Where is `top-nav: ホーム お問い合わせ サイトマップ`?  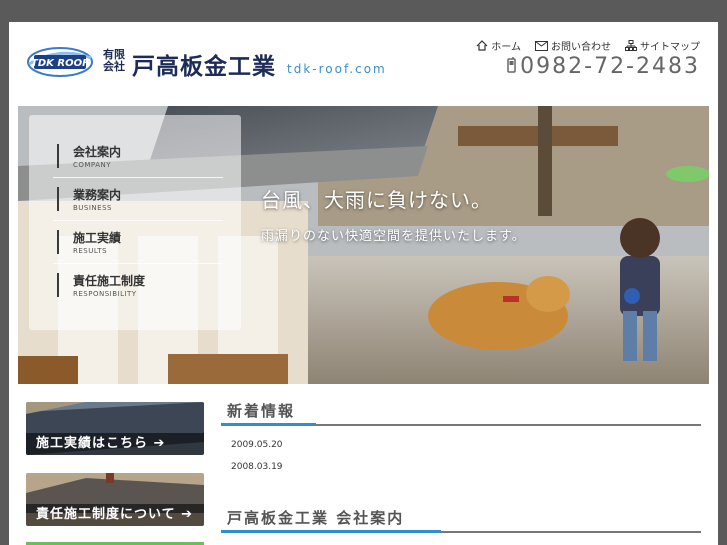
top-nav: ホーム お問い合わせ サイトマップ is located at coordinates (588, 45).